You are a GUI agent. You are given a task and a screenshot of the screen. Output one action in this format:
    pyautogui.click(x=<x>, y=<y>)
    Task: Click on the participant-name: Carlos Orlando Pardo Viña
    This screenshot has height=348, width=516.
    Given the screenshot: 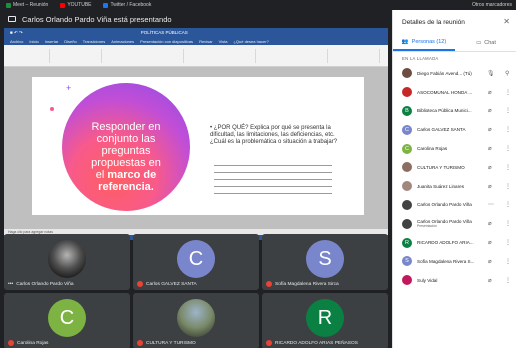 What is the action you would take?
    pyautogui.click(x=444, y=205)
    